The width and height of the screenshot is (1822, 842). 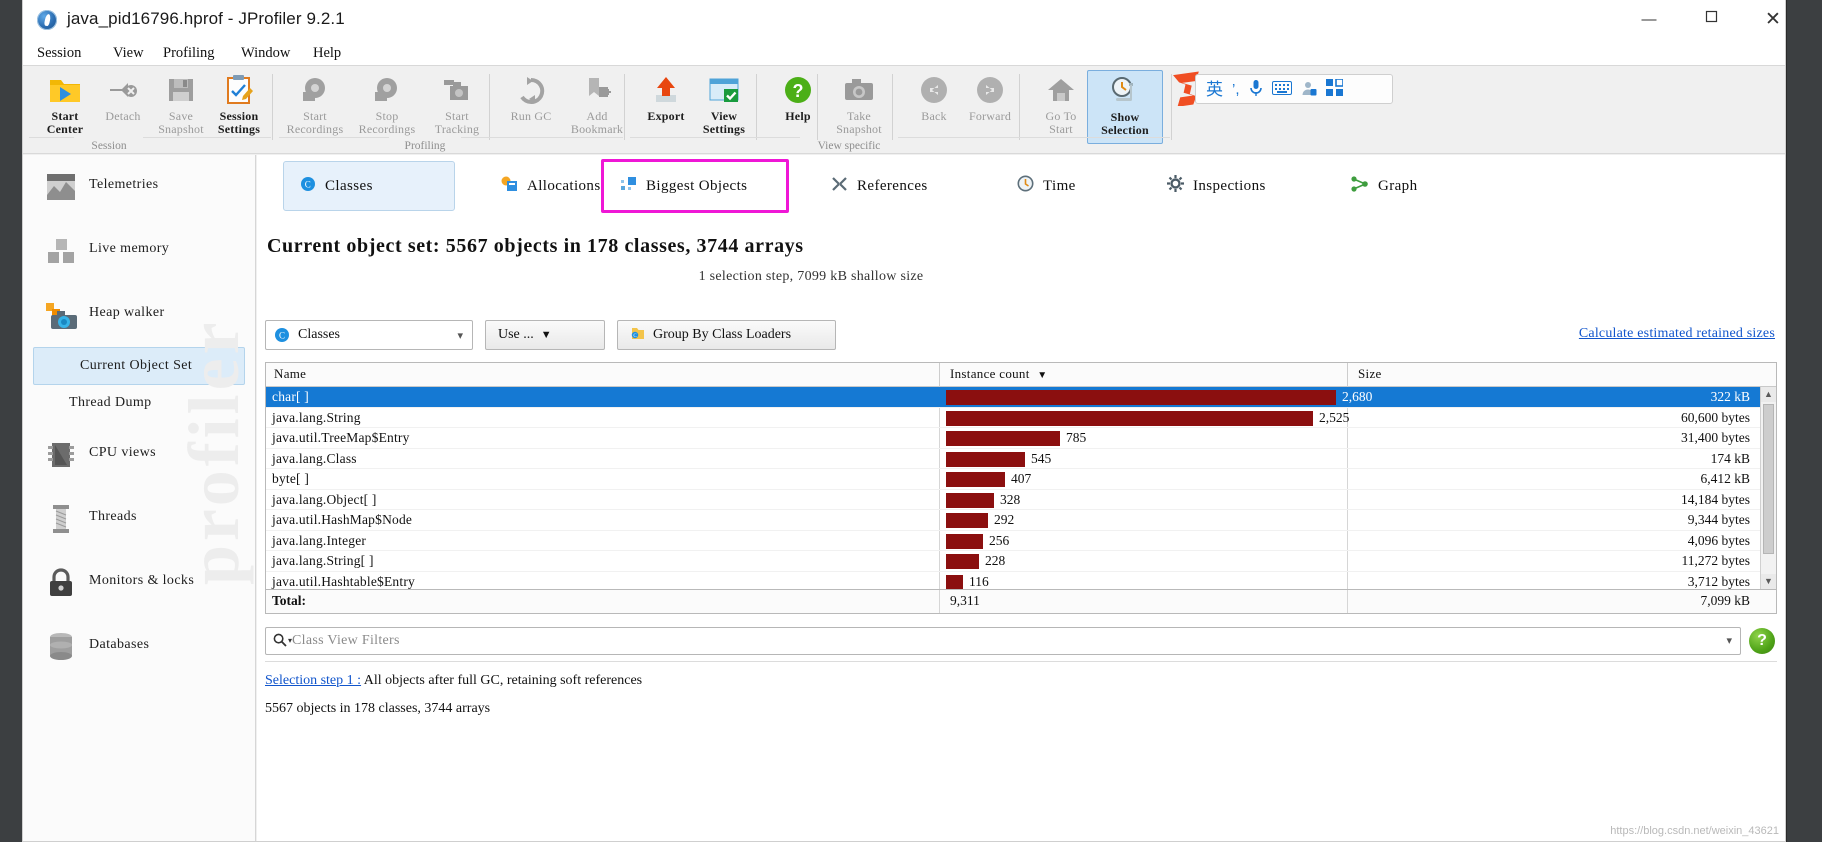 What do you see at coordinates (214, 451) in the screenshot?
I see `sidebar-watermark-text: profiler` at bounding box center [214, 451].